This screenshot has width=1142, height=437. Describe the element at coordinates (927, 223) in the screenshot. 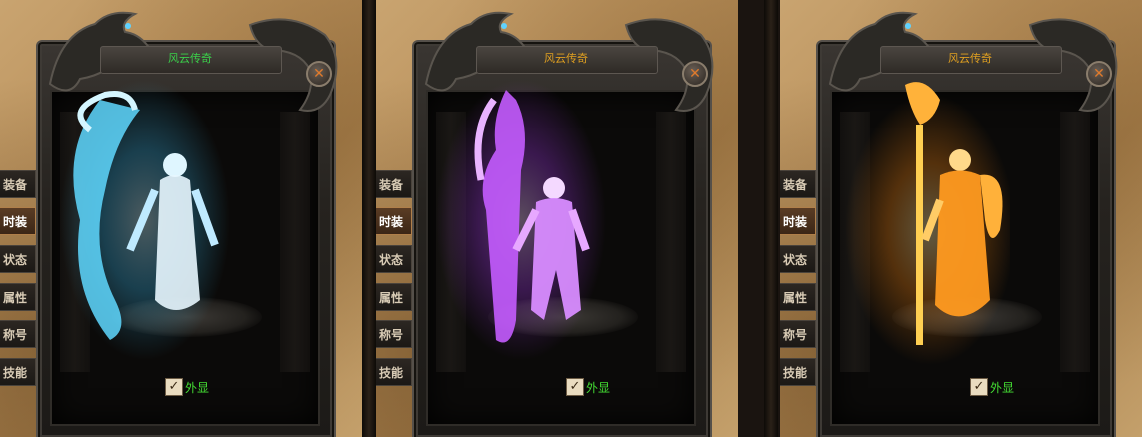

I see `flame-character-figure` at that location.